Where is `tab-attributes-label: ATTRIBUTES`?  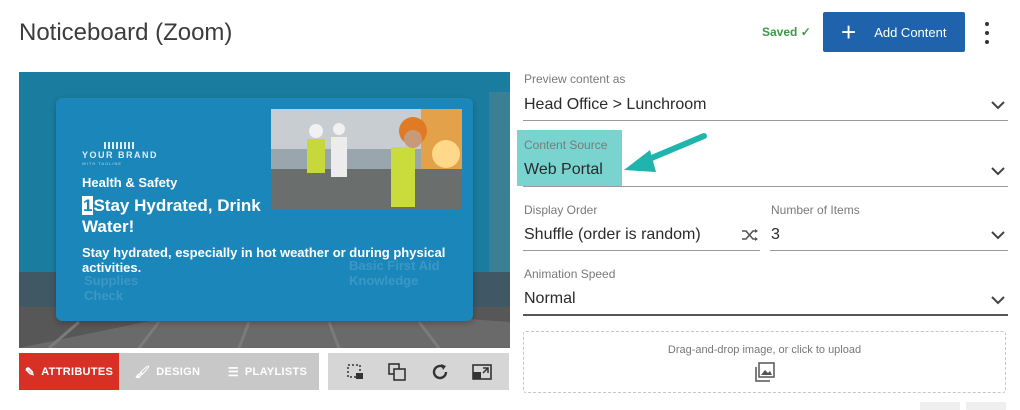 tab-attributes-label: ATTRIBUTES is located at coordinates (77, 371).